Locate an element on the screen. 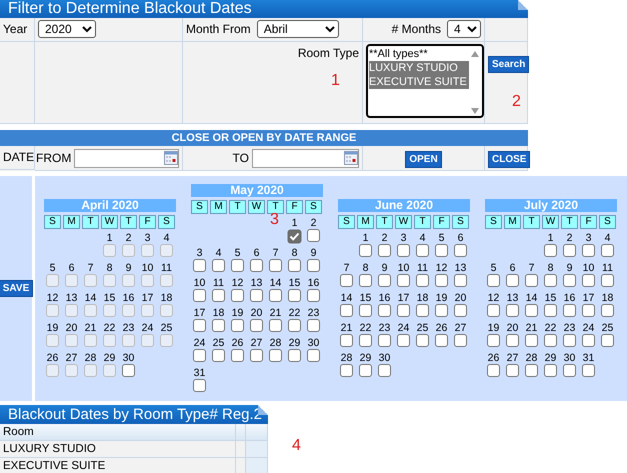  search-button: Search is located at coordinates (509, 64).